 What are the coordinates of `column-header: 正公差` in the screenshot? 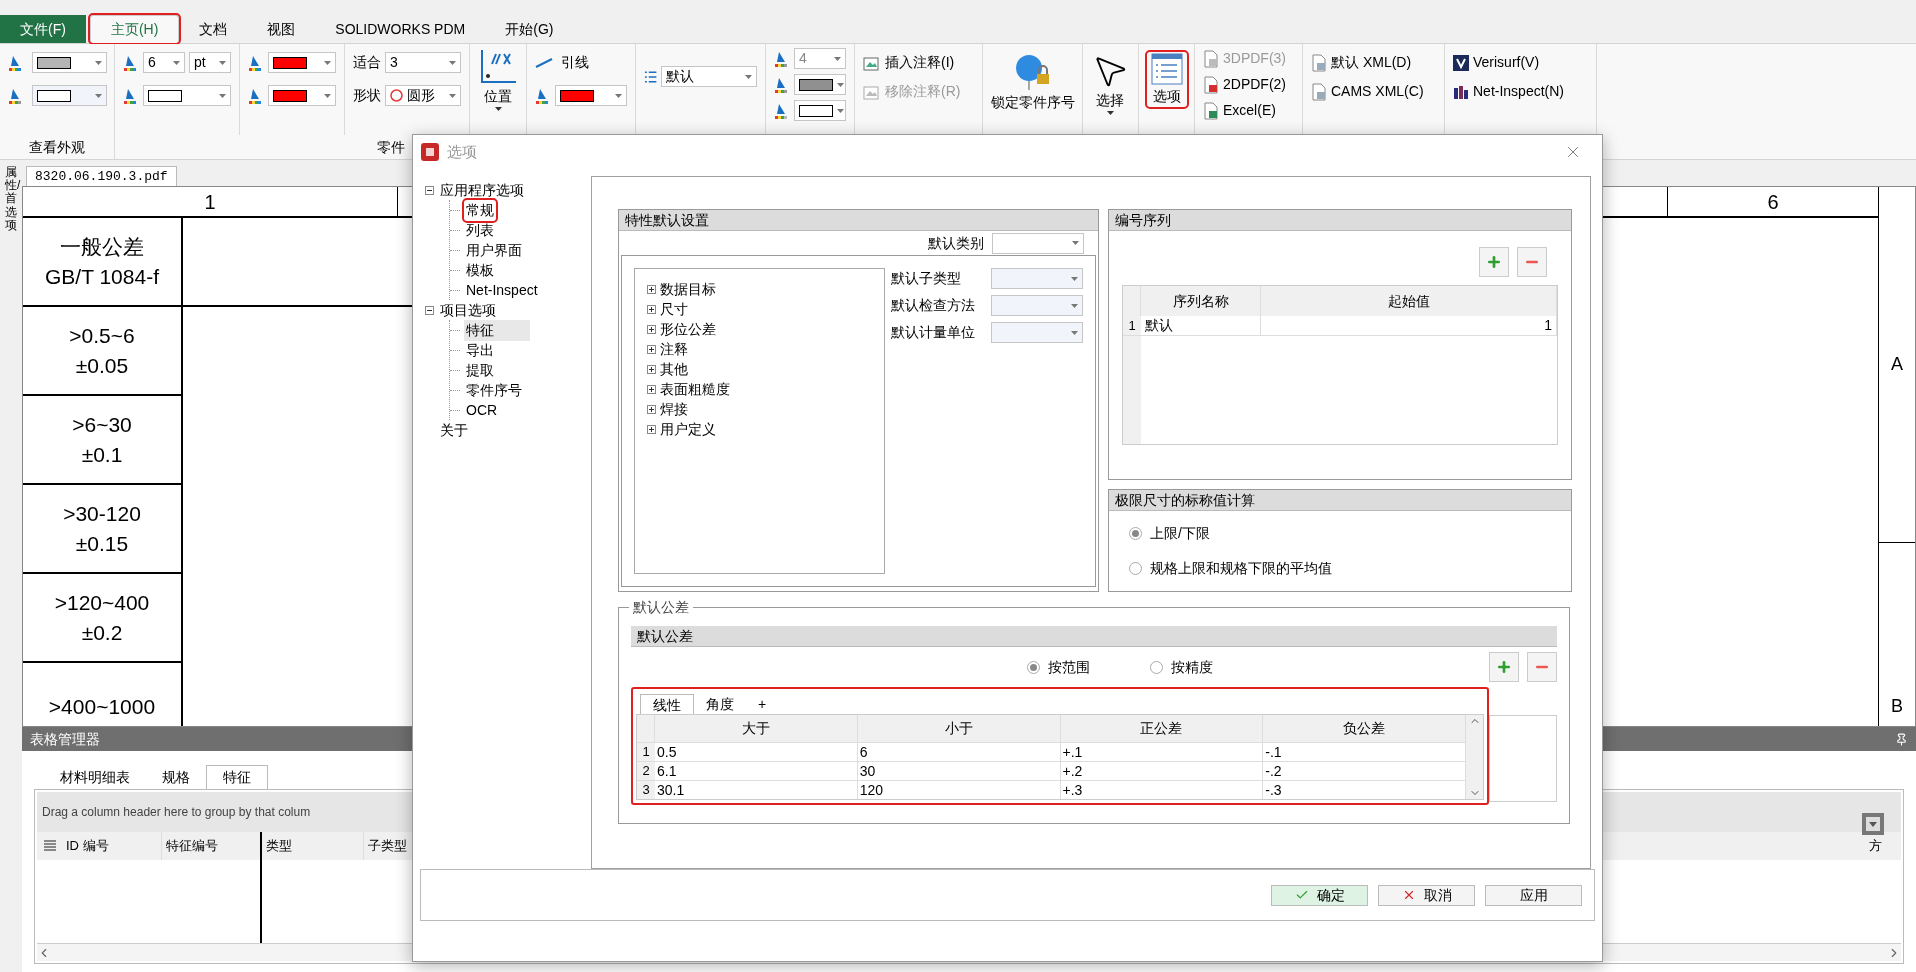 It's located at (1162, 728).